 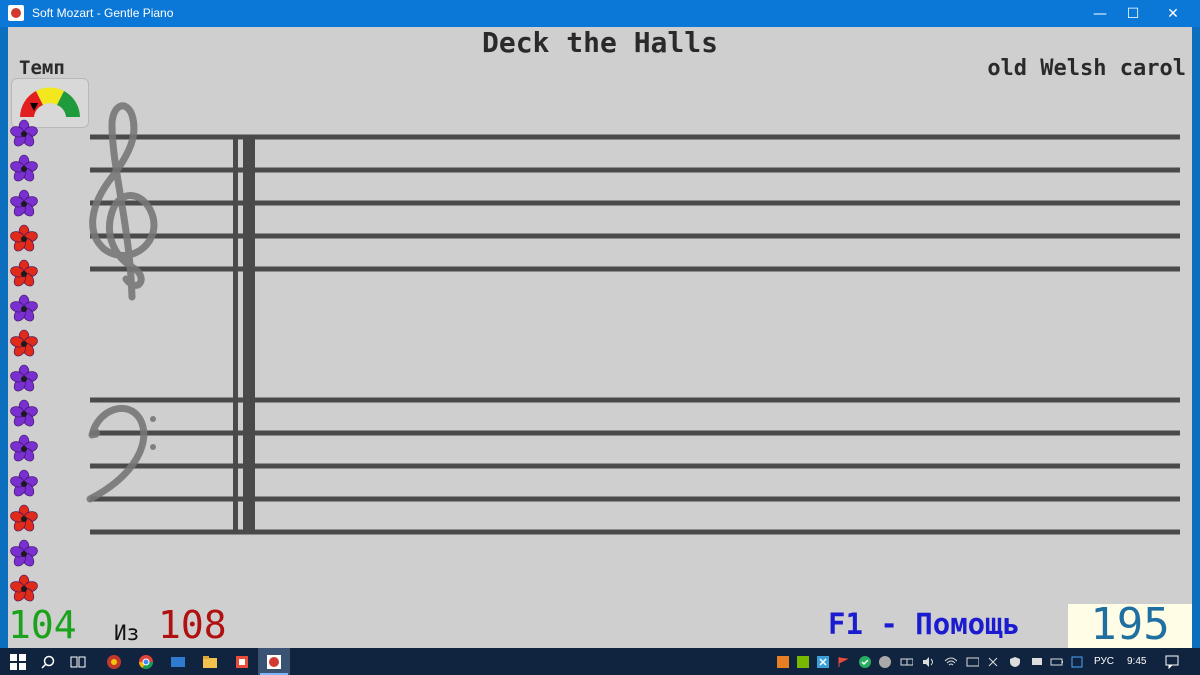 I want to click on taskbar-app-5-icon, so click(x=242, y=662).